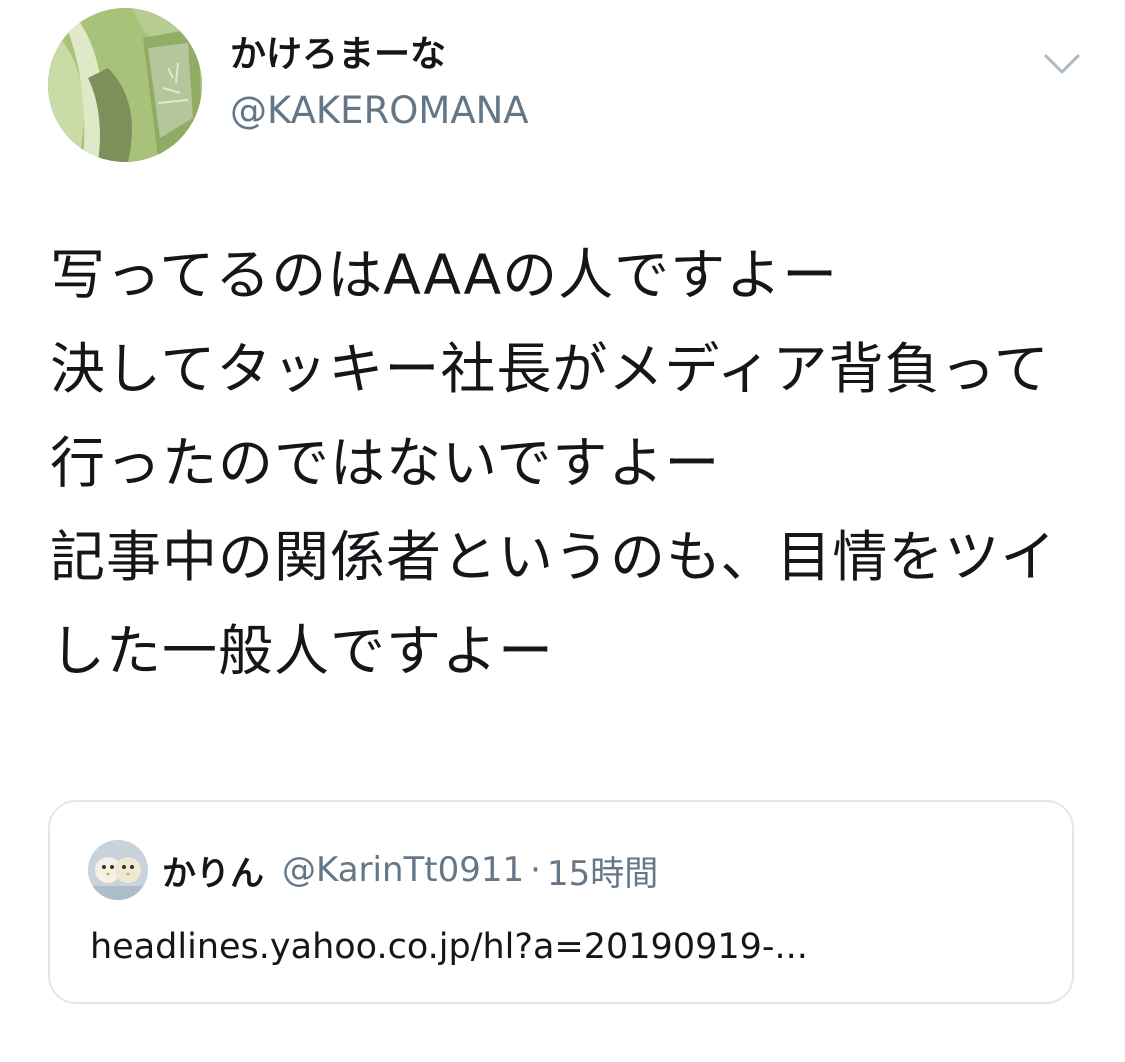 This screenshot has height=1062, width=1125. I want to click on author-handle: @KAKEROMANA, so click(379, 111).